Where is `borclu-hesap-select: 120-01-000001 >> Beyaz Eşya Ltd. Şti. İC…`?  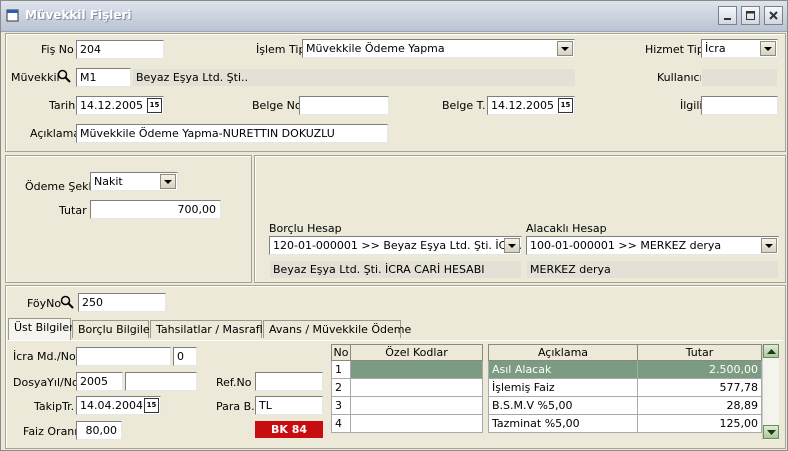 borclu-hesap-select: 120-01-000001 >> Beyaz Eşya Ltd. Şti. İC… is located at coordinates (395, 245).